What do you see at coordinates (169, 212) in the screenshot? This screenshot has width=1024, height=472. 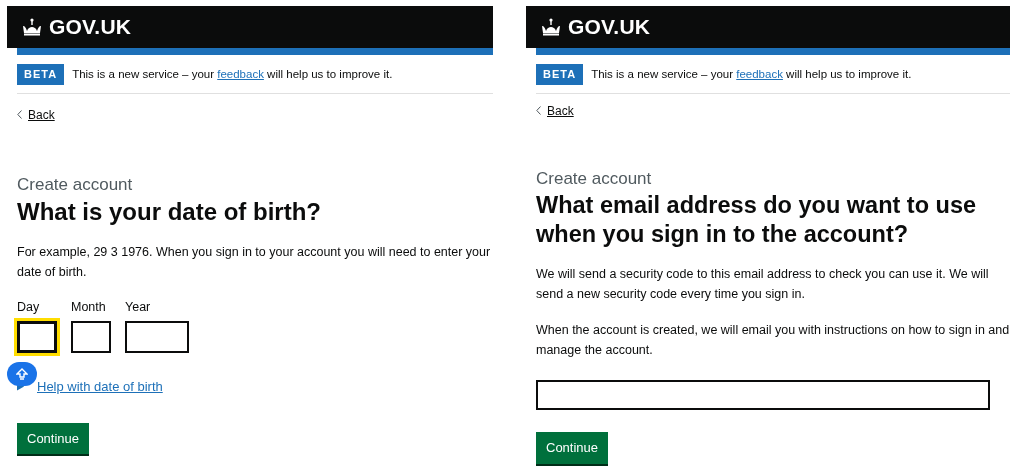 I see `page-heading: What is your date of birth?` at bounding box center [169, 212].